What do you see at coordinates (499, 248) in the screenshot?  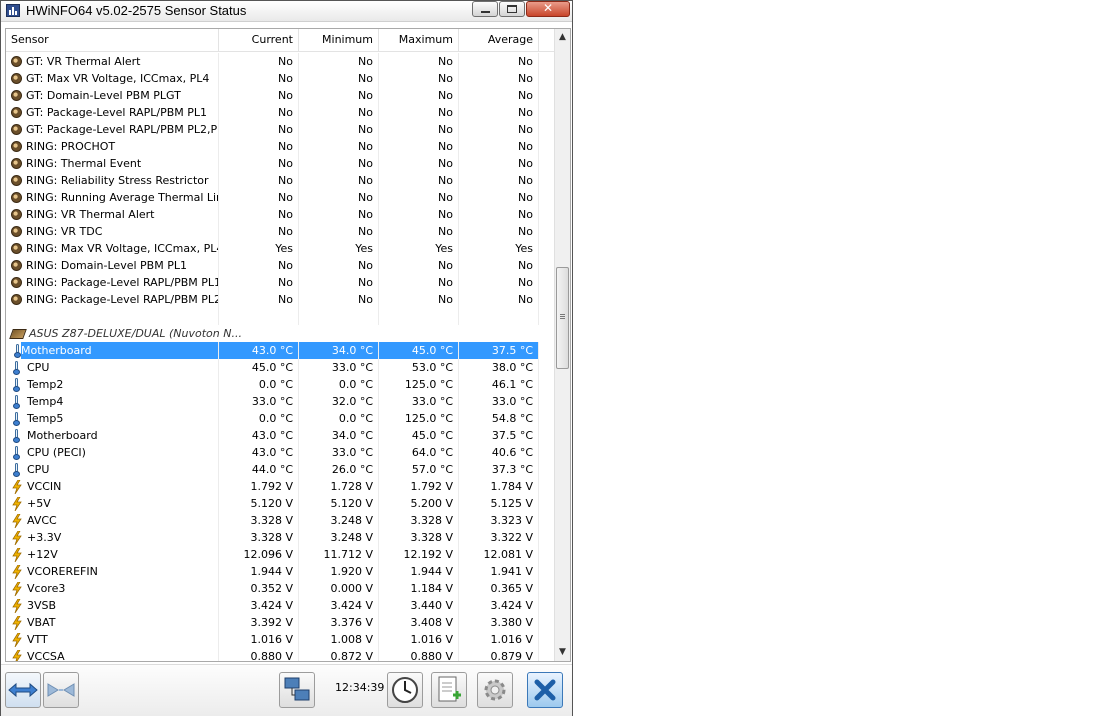 I see `value-average: Yes` at bounding box center [499, 248].